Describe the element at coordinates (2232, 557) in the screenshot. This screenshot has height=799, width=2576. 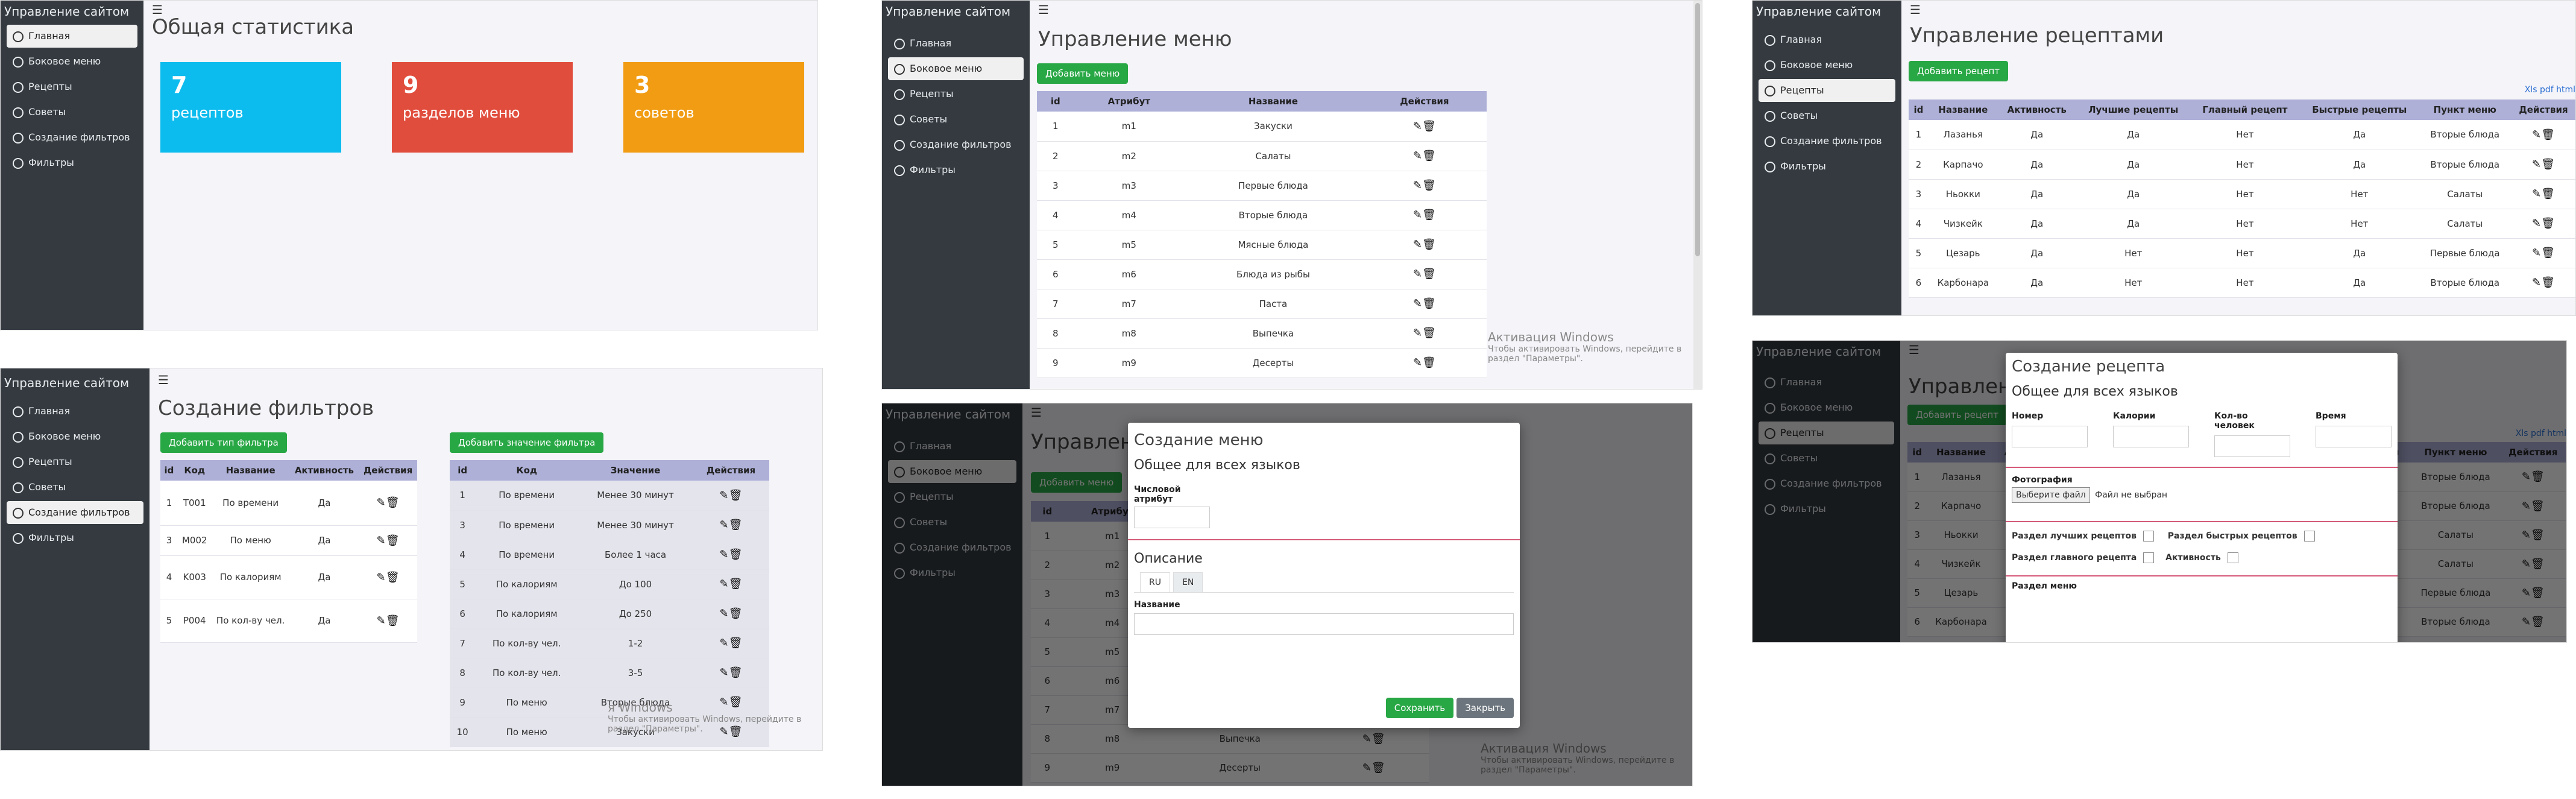
I see `chk-active-checkbox` at that location.